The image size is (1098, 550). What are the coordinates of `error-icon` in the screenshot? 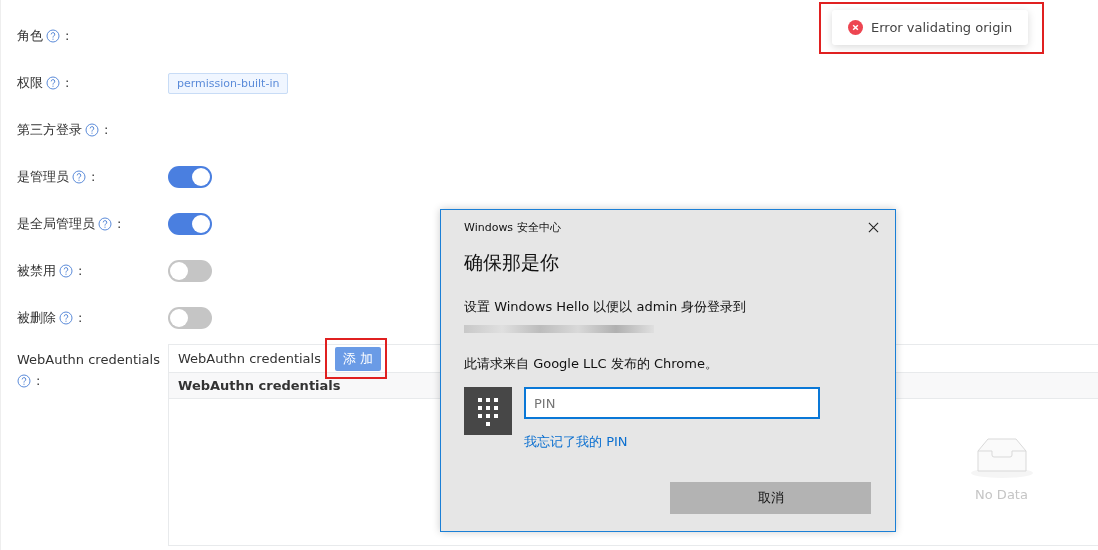 It's located at (855, 27).